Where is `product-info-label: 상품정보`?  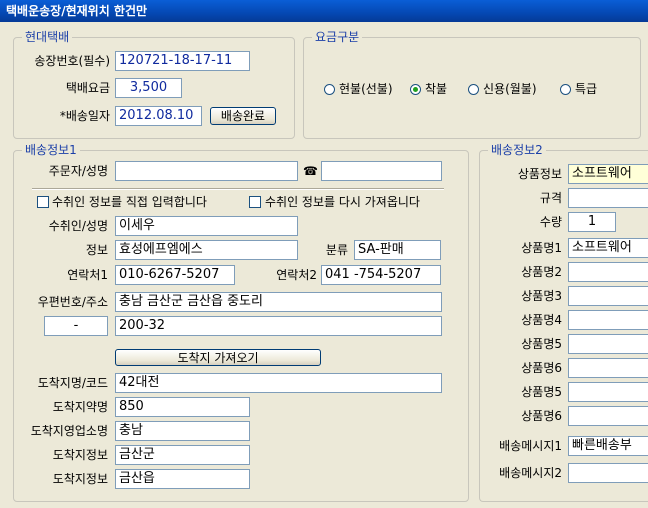
product-info-label: 상품정보 is located at coordinates (539, 174).